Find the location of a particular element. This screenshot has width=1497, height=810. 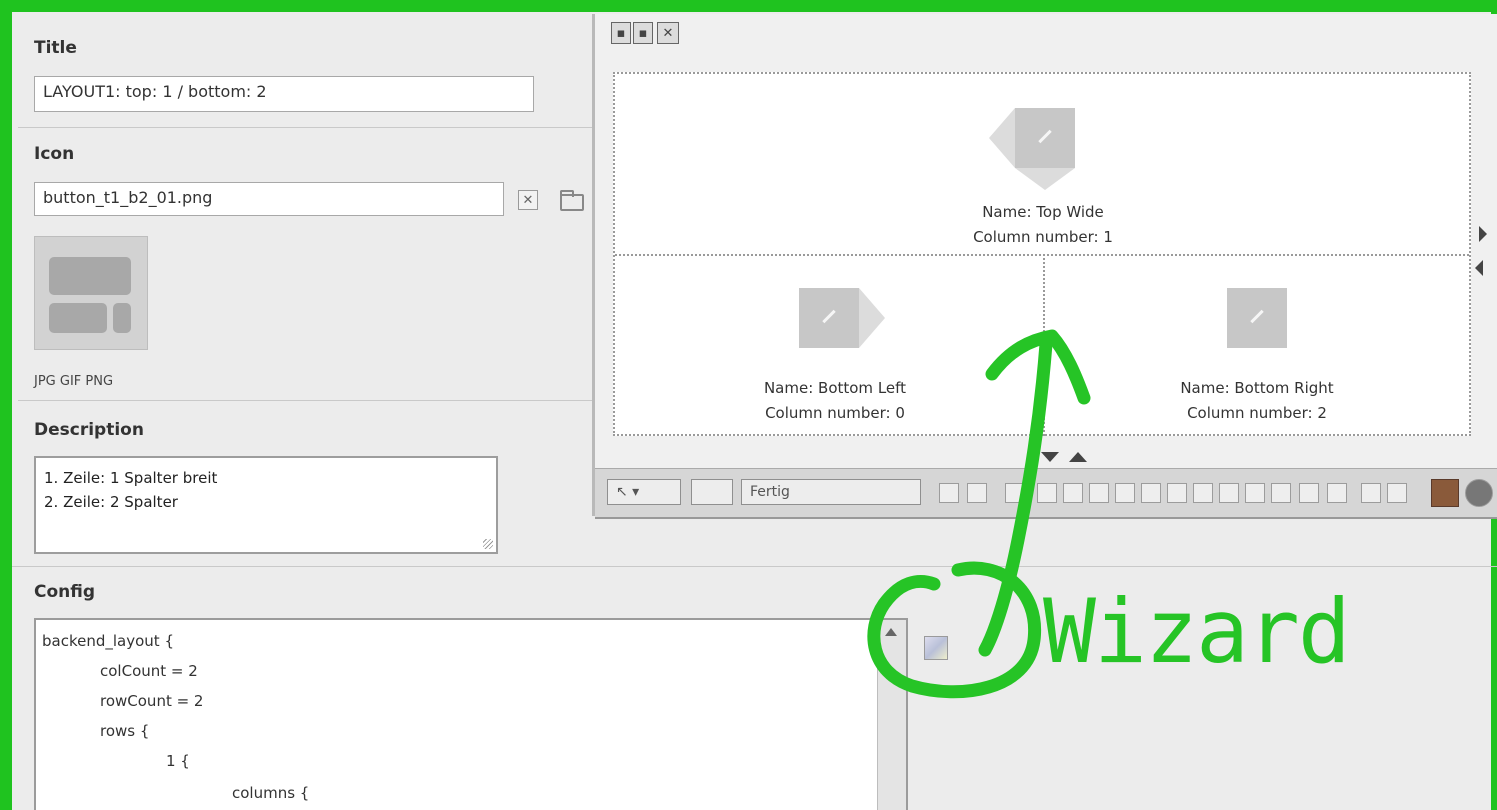

save-icon: ▪ is located at coordinates (621, 33).